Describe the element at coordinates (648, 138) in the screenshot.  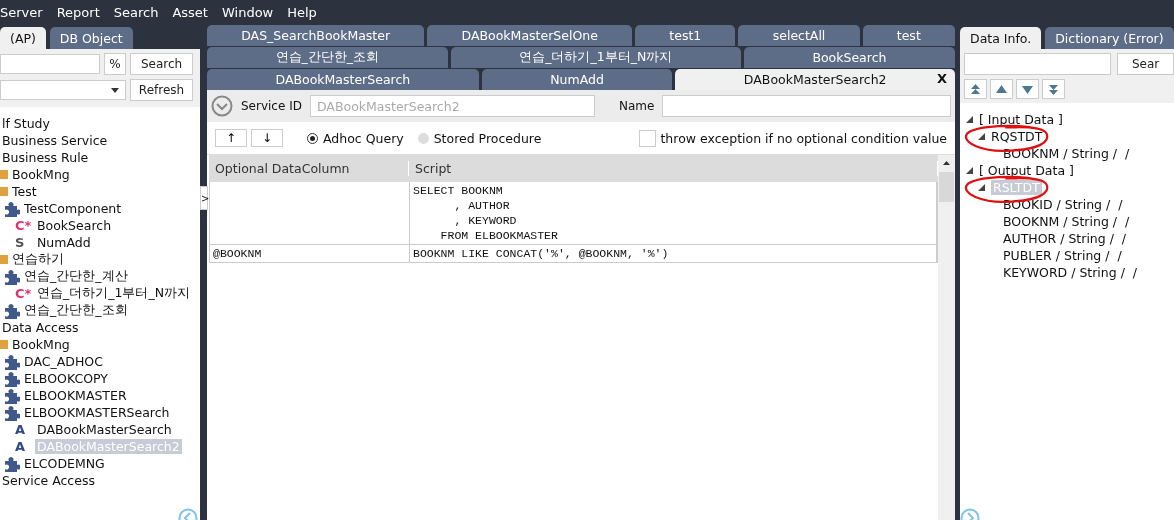
I see `checkbox` at that location.